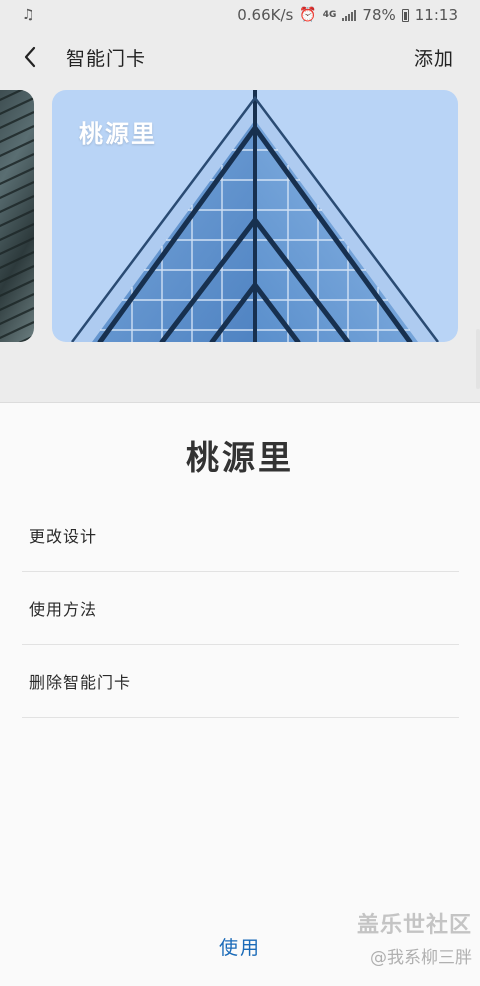 The height and width of the screenshot is (986, 480). What do you see at coordinates (265, 15) in the screenshot?
I see `network-speed: 0.66K/s` at bounding box center [265, 15].